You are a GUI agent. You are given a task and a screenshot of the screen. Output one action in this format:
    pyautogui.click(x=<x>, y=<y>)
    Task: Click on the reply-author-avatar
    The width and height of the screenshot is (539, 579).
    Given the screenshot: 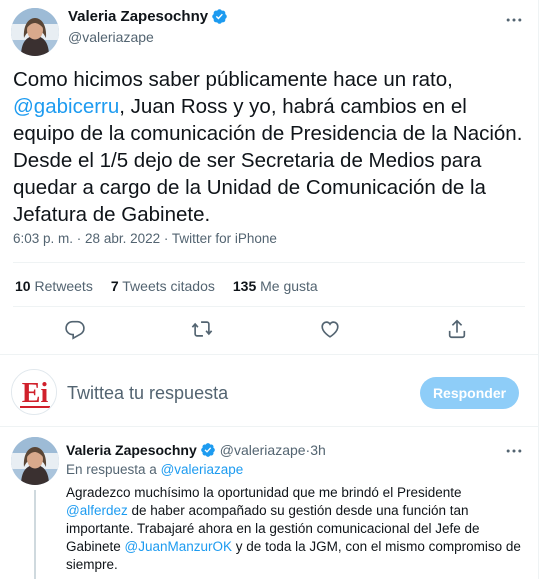 What is the action you would take?
    pyautogui.click(x=35, y=461)
    